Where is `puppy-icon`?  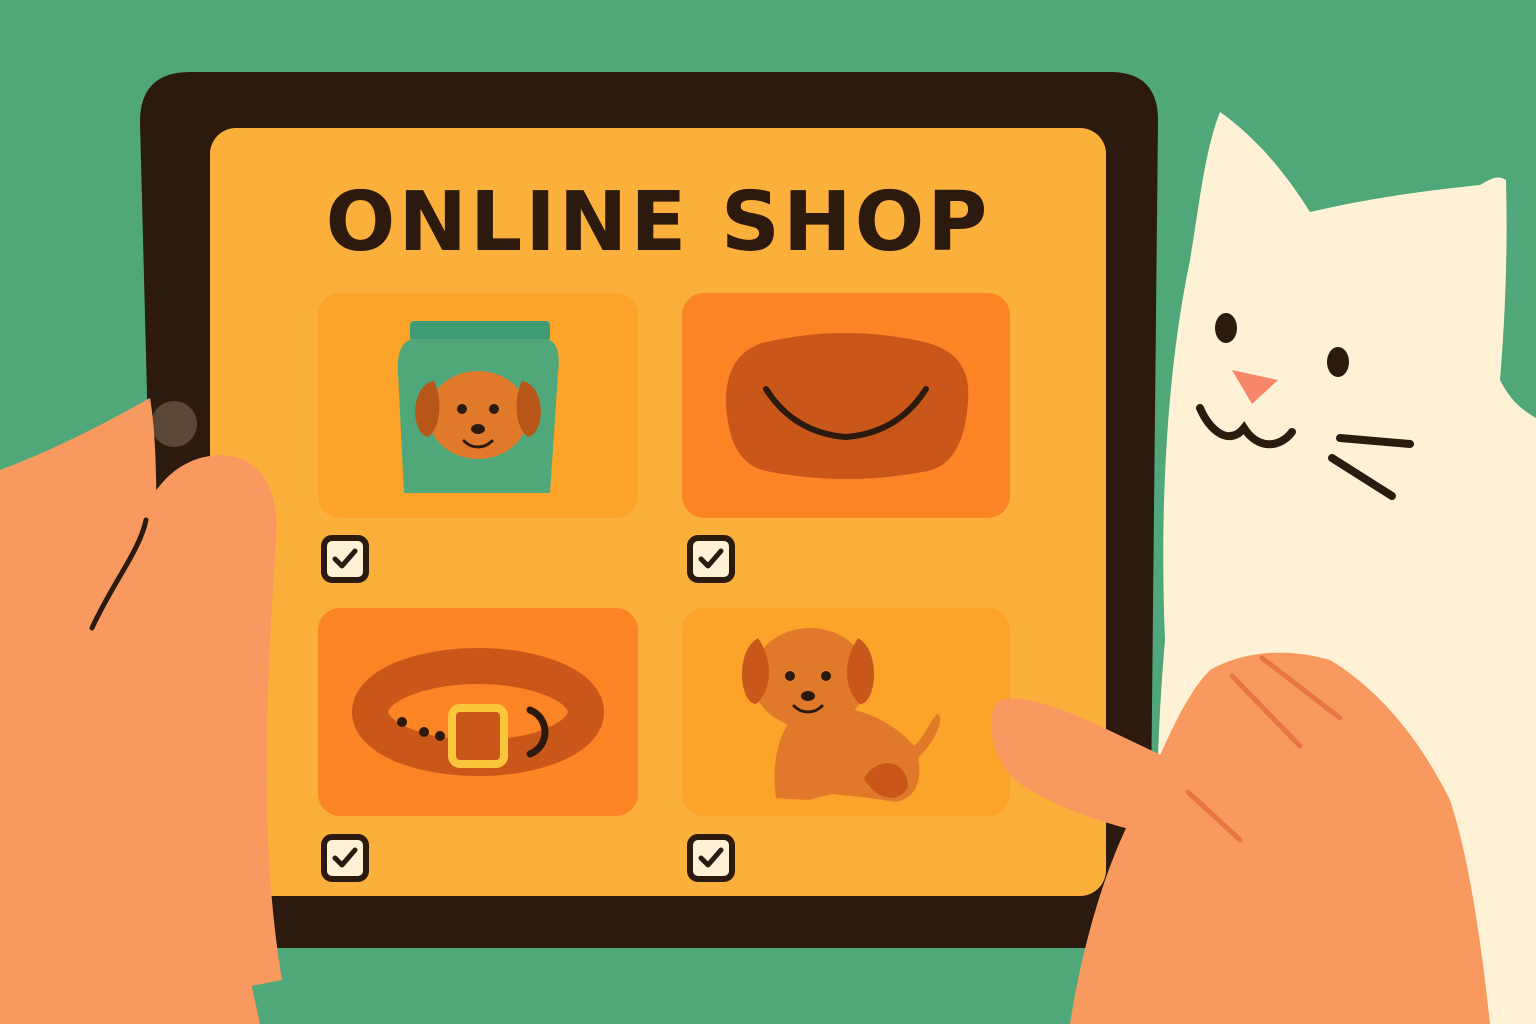 puppy-icon is located at coordinates (841, 715).